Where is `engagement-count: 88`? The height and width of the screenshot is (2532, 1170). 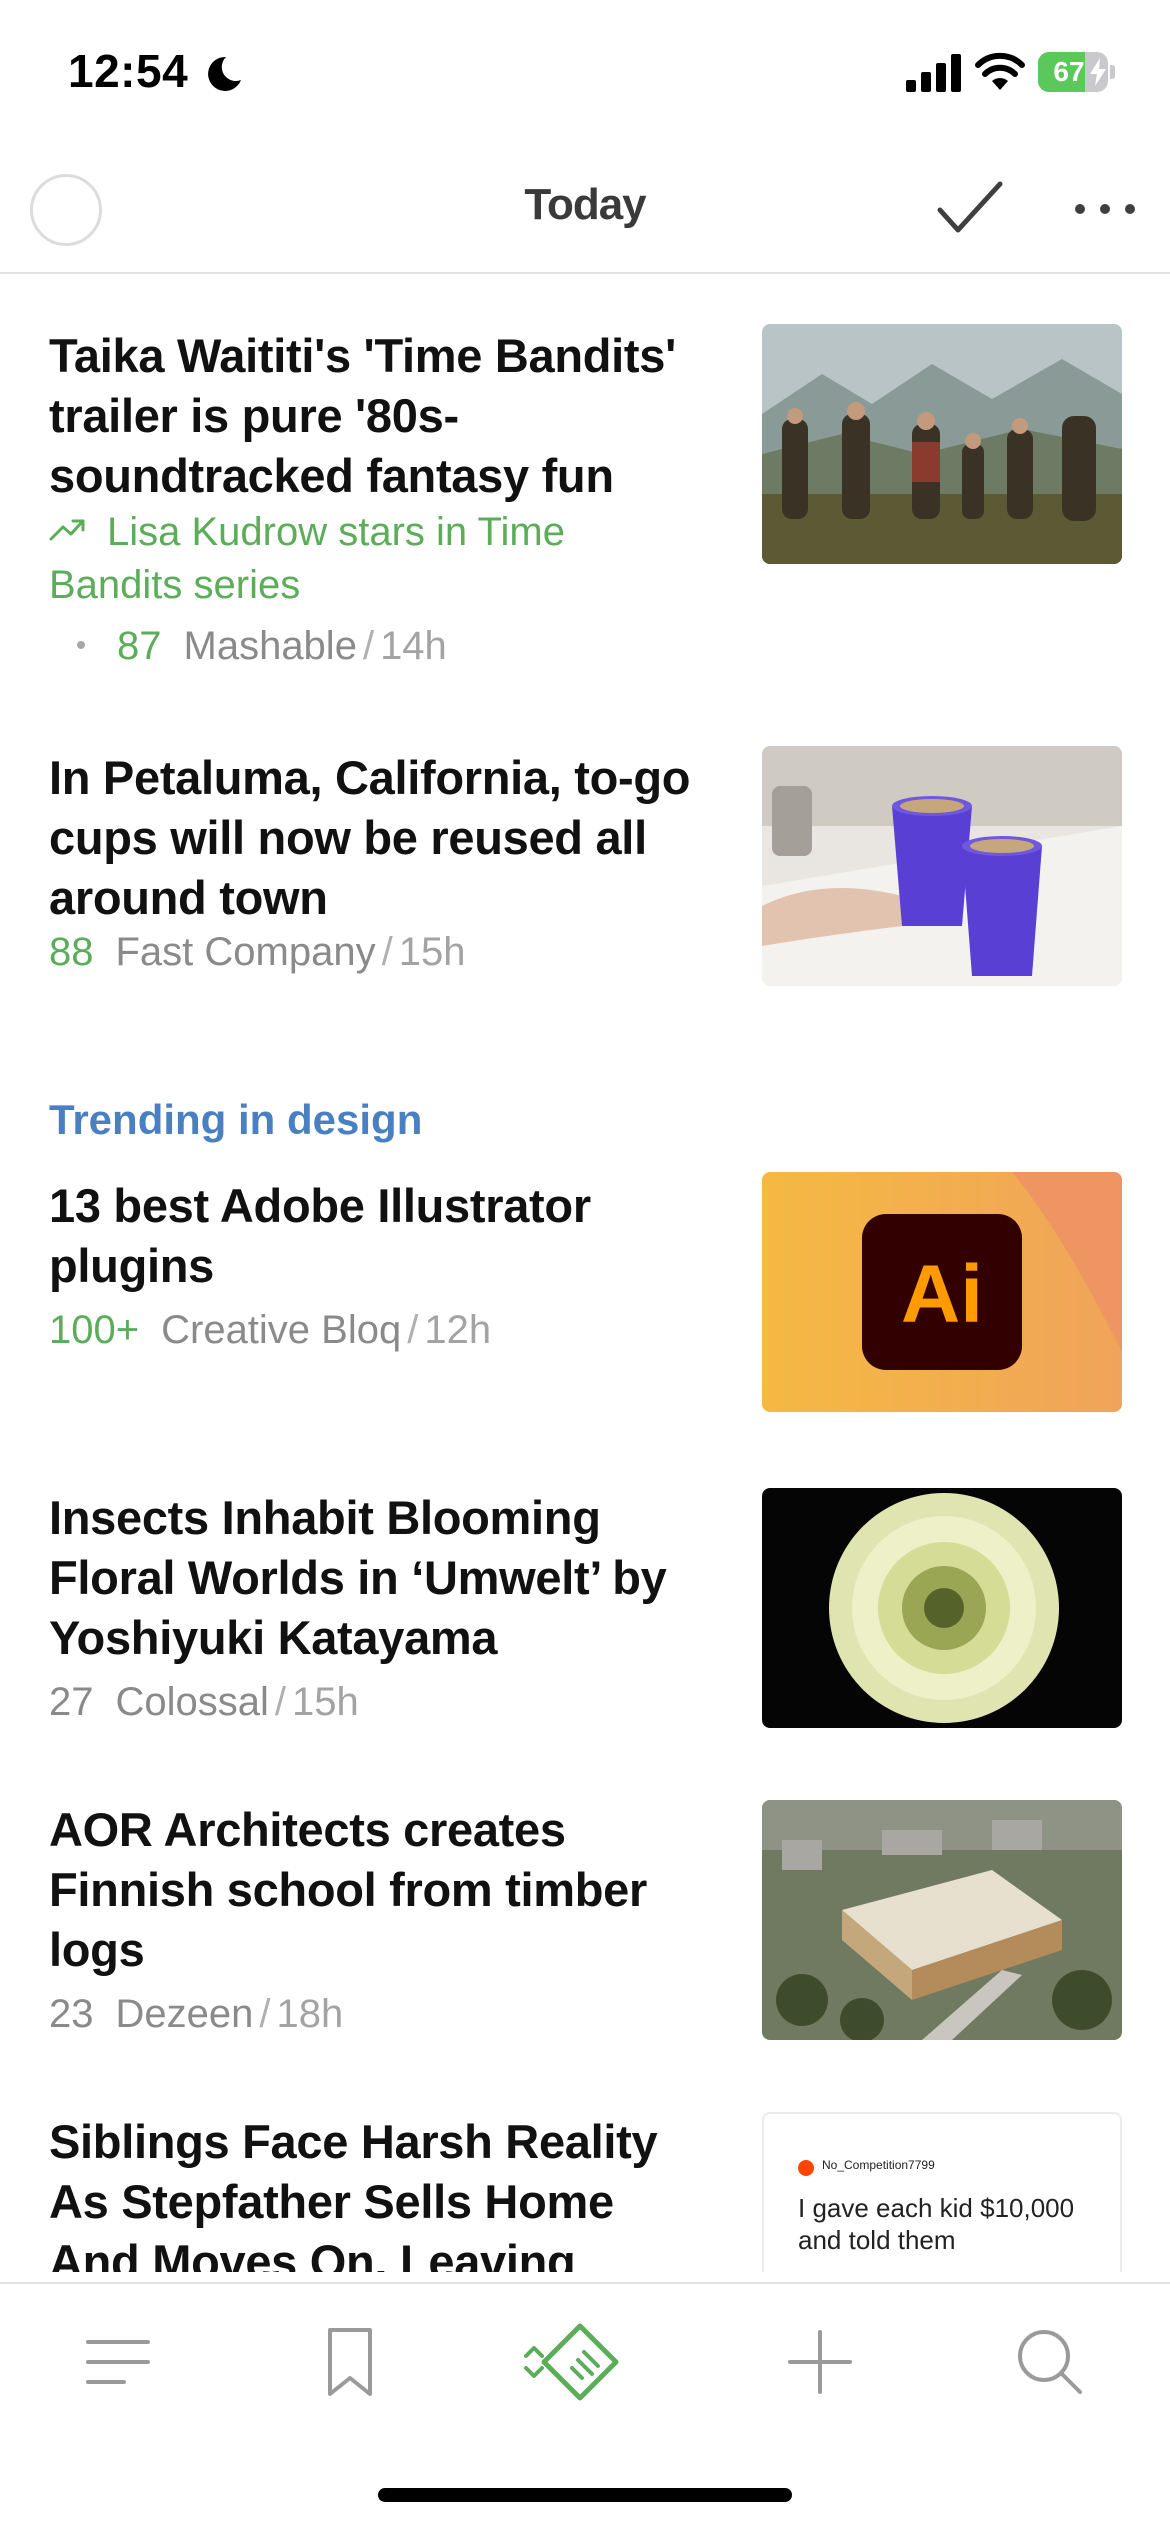
engagement-count: 88 is located at coordinates (71, 952).